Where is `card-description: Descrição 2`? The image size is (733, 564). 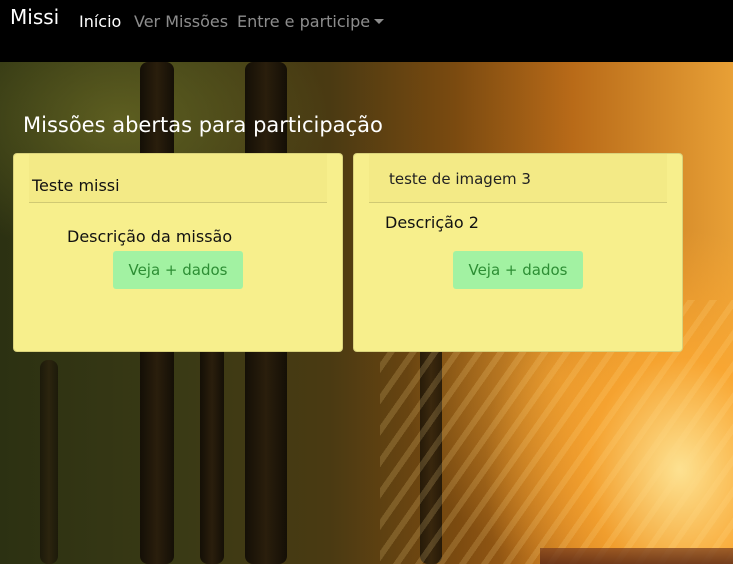
card-description: Descrição 2 is located at coordinates (432, 222).